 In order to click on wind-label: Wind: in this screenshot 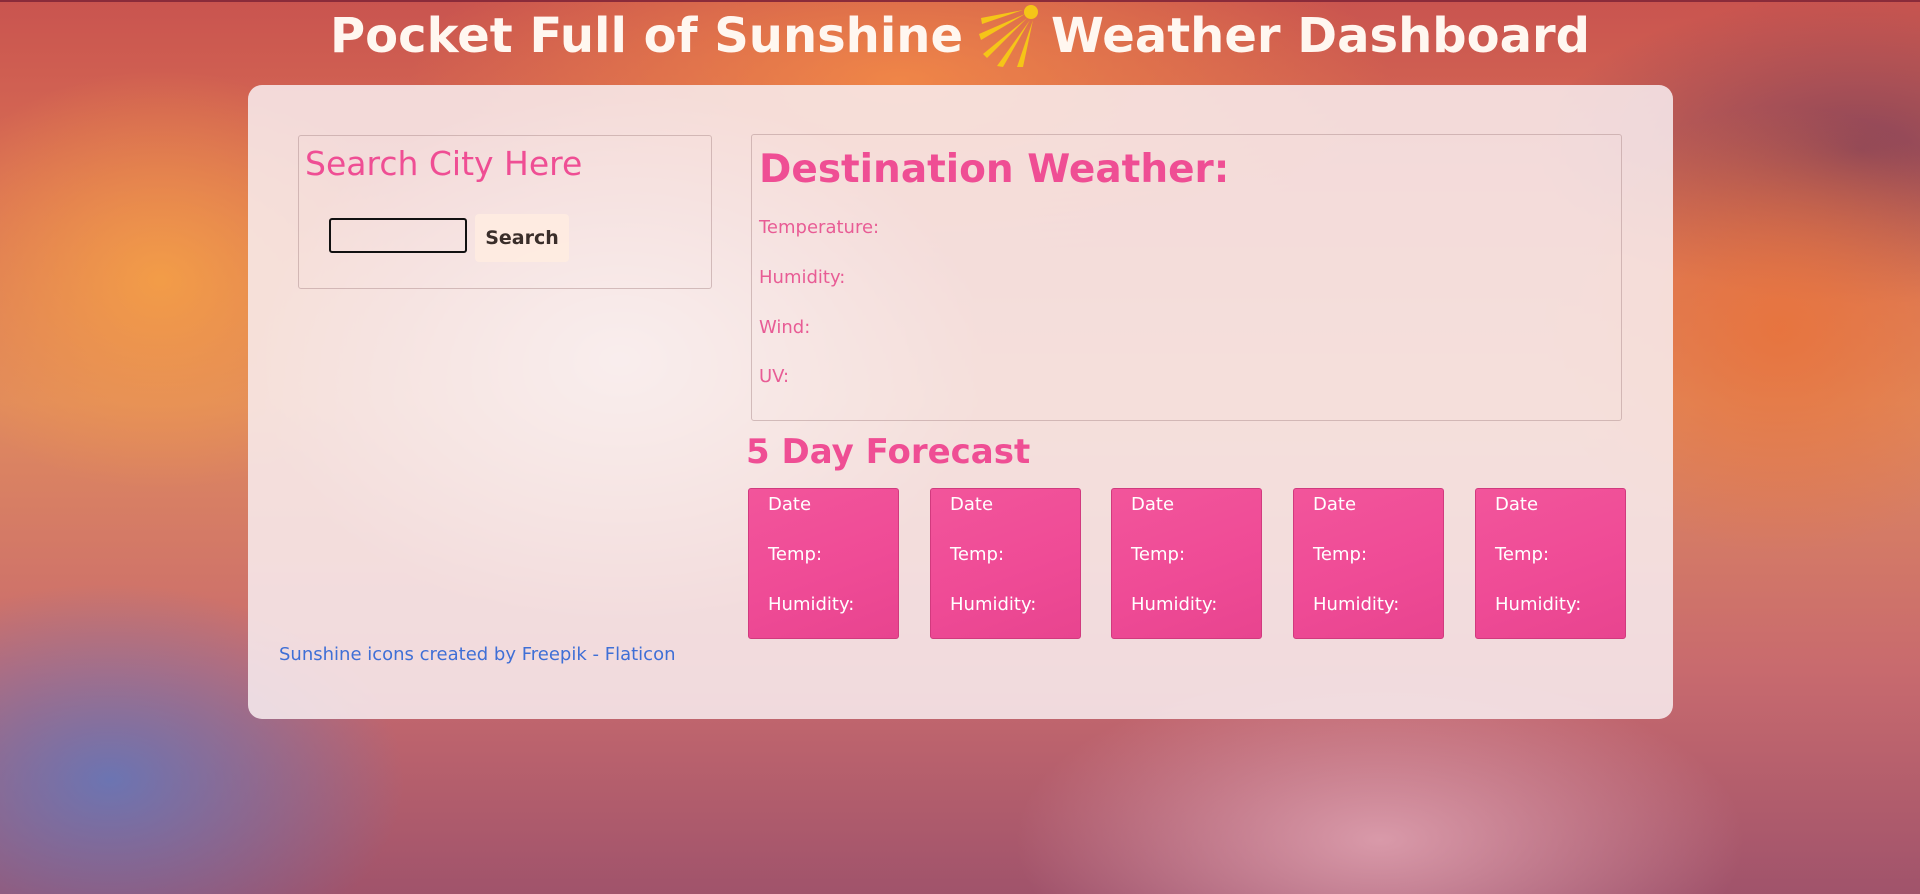, I will do `click(785, 327)`.